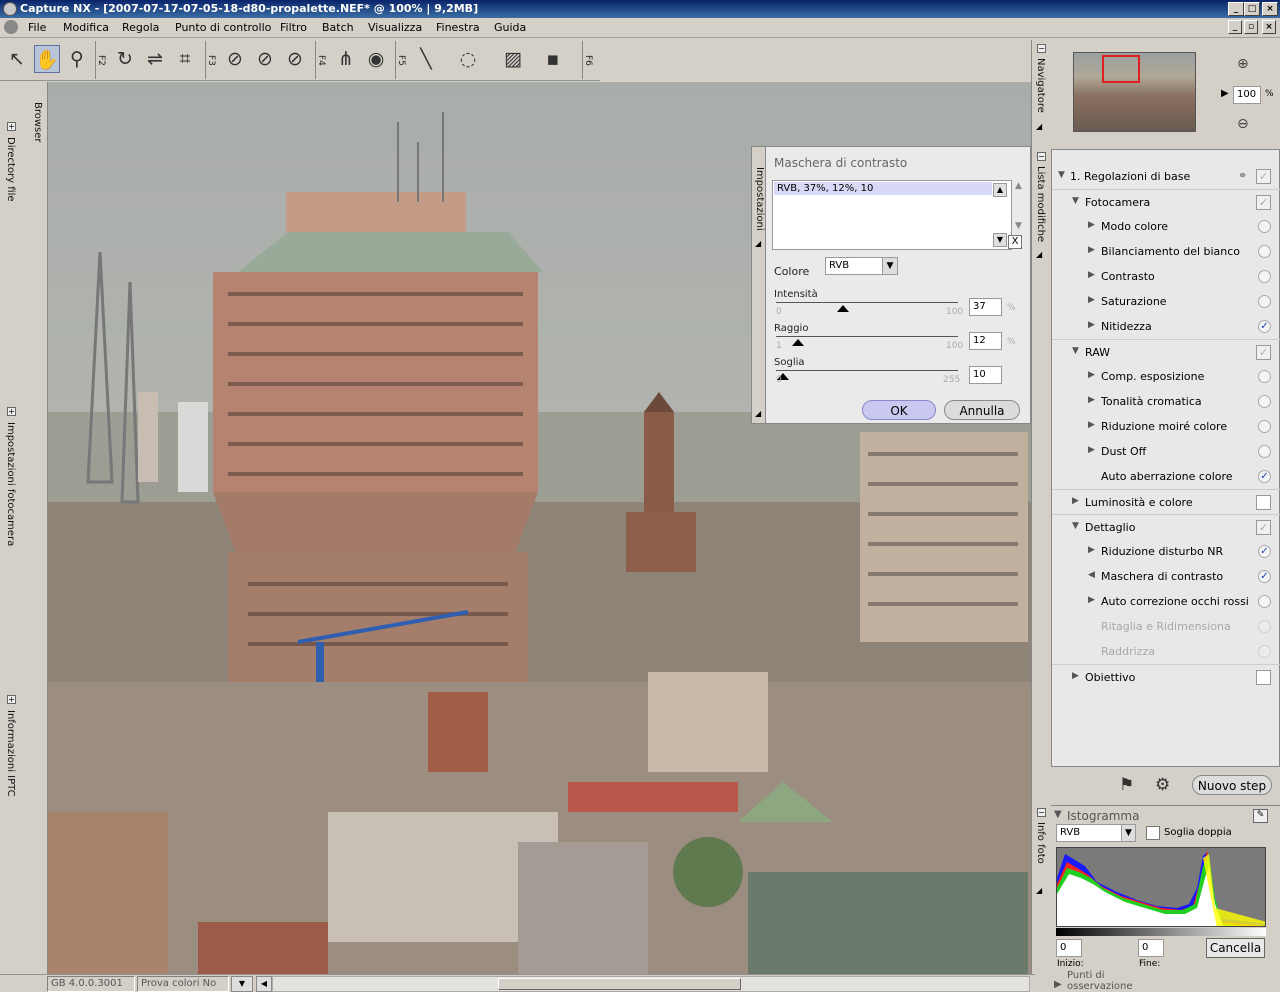 This screenshot has height=992, width=1280. What do you see at coordinates (1041, 48) in the screenshot?
I see `collapse-navigator-icon: −` at bounding box center [1041, 48].